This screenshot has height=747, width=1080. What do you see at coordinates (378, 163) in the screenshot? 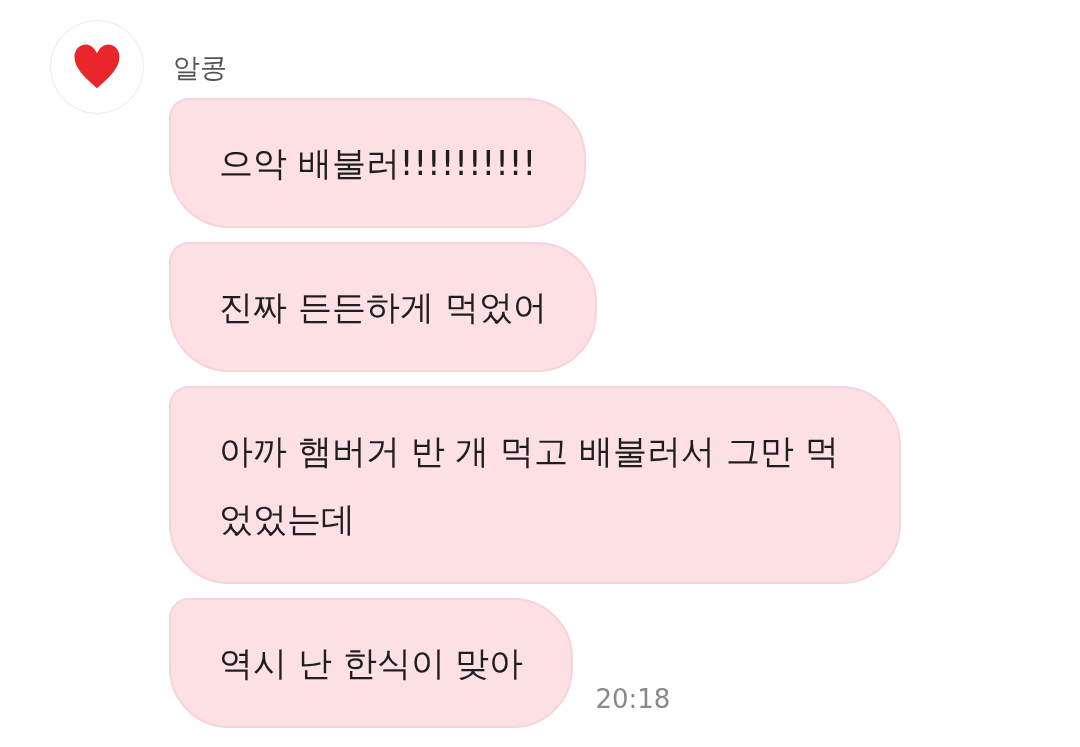
I see `message-bubble: 으악 배불러!!!!!!!!!!` at bounding box center [378, 163].